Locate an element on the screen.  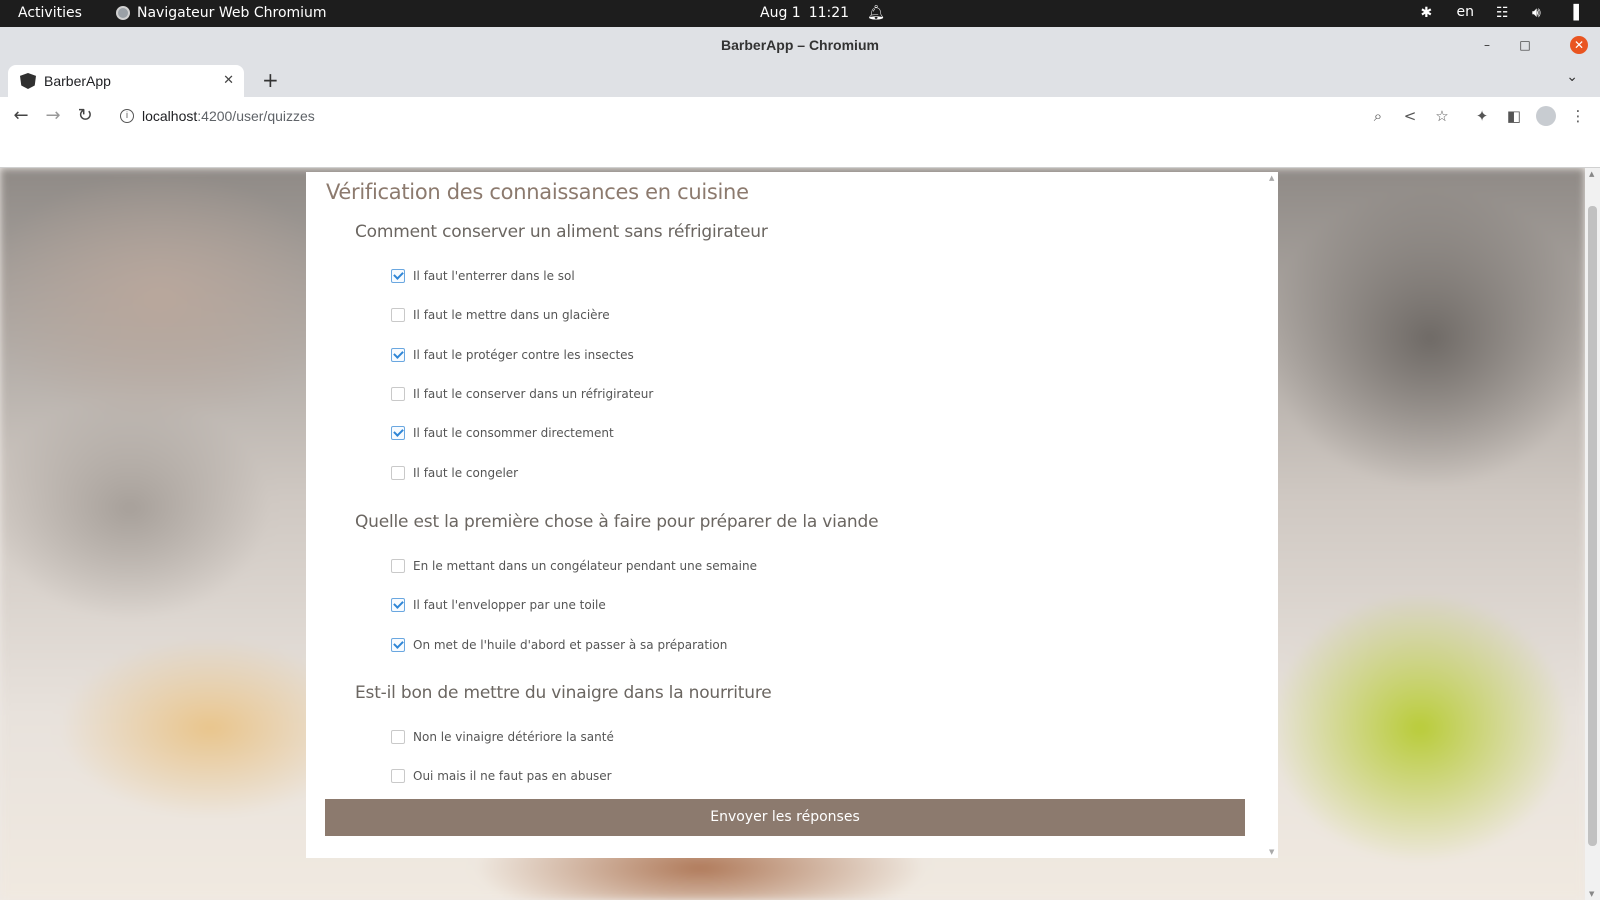
site-info-icon: i is located at coordinates (127, 116).